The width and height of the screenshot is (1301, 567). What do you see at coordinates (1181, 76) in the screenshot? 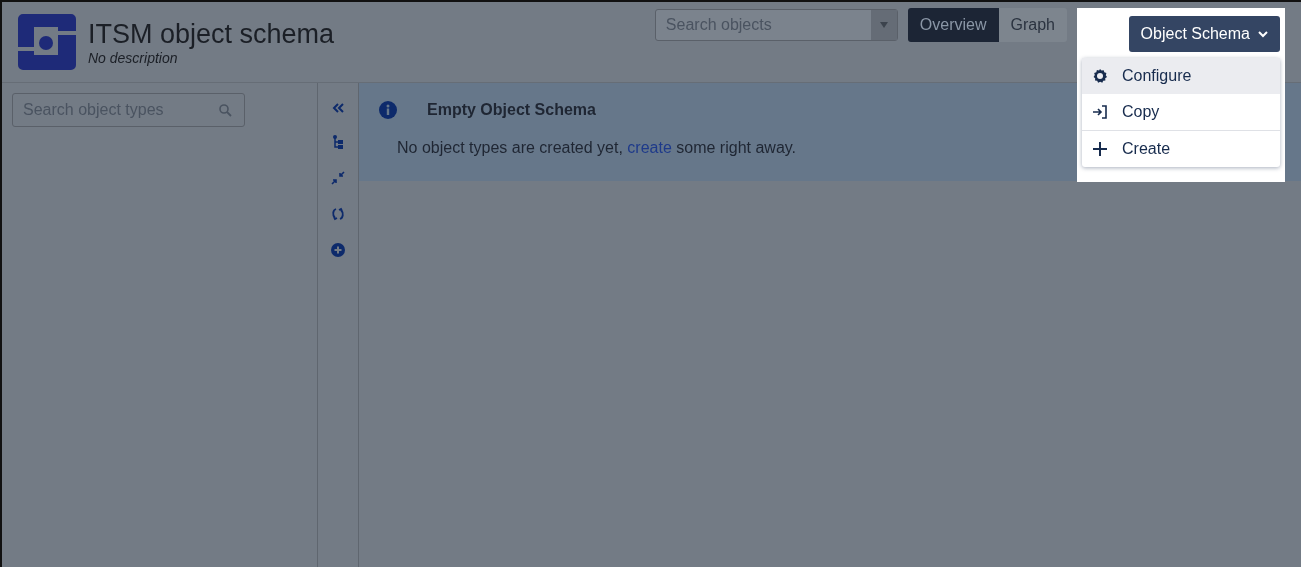
I see `menu-item: Configure` at bounding box center [1181, 76].